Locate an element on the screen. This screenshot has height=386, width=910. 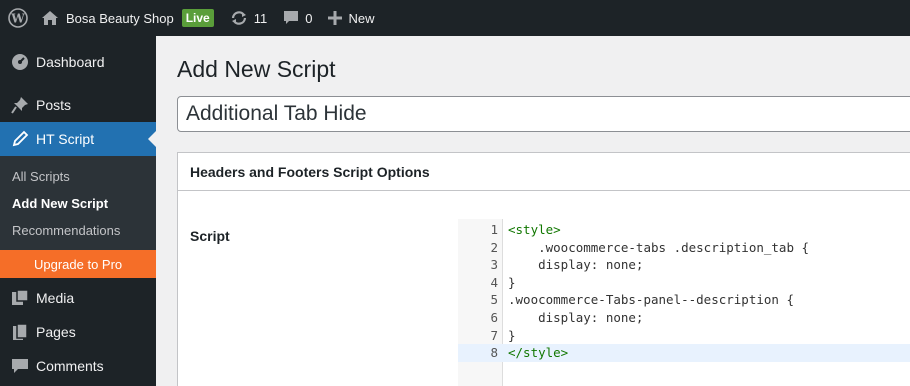
line-number: 1 is located at coordinates (494, 229).